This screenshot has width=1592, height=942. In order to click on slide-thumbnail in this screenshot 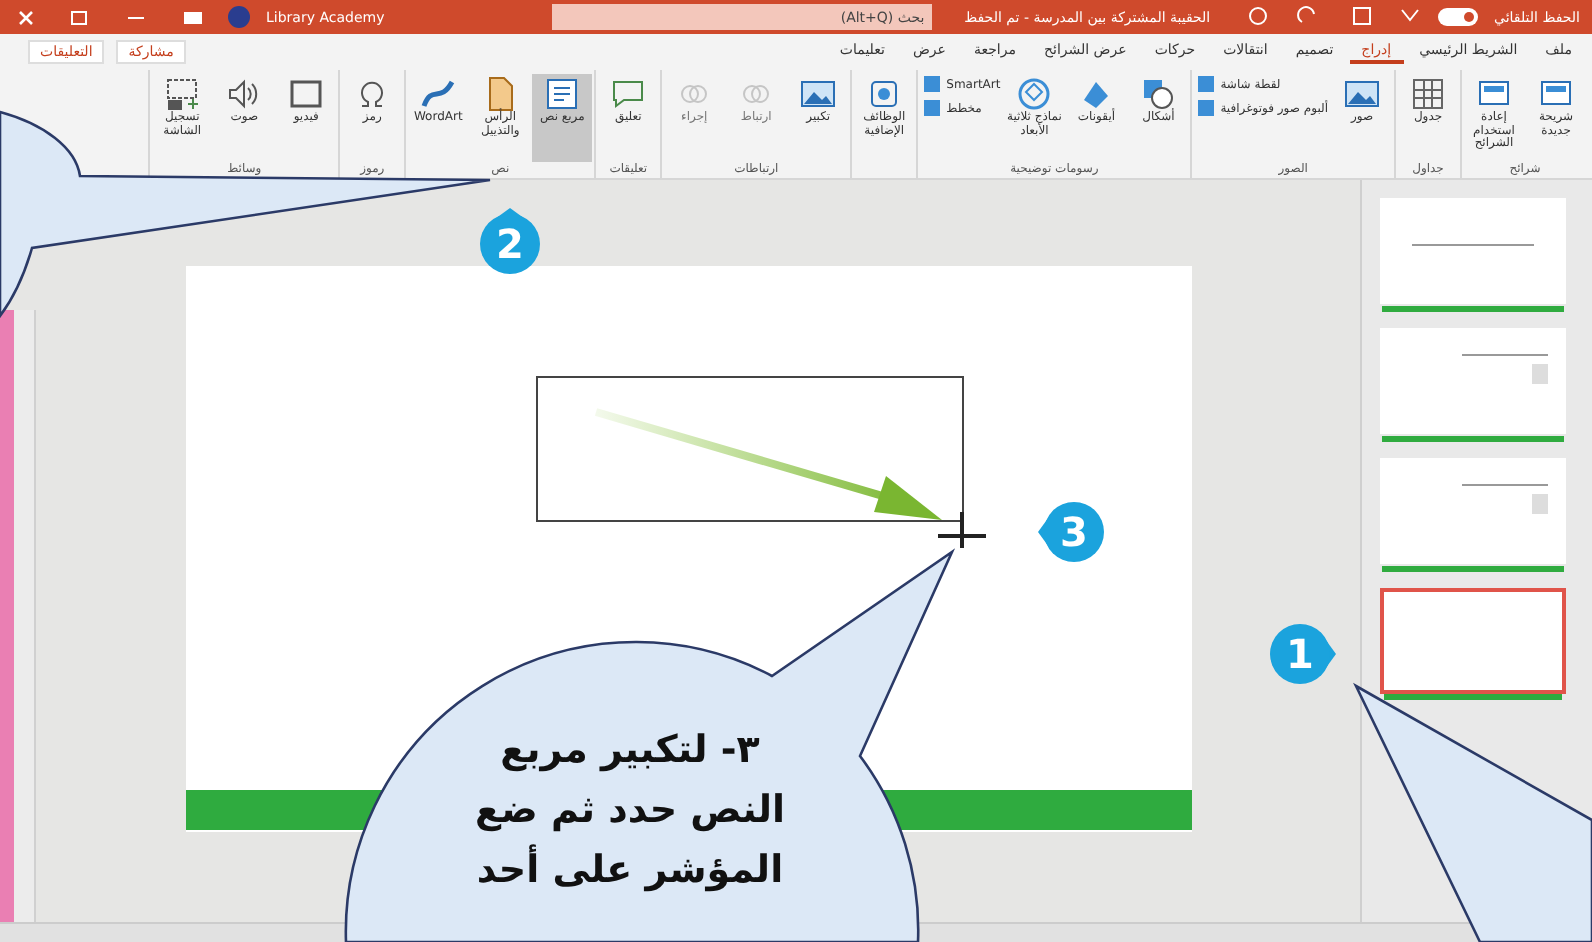, I will do `click(1473, 641)`.